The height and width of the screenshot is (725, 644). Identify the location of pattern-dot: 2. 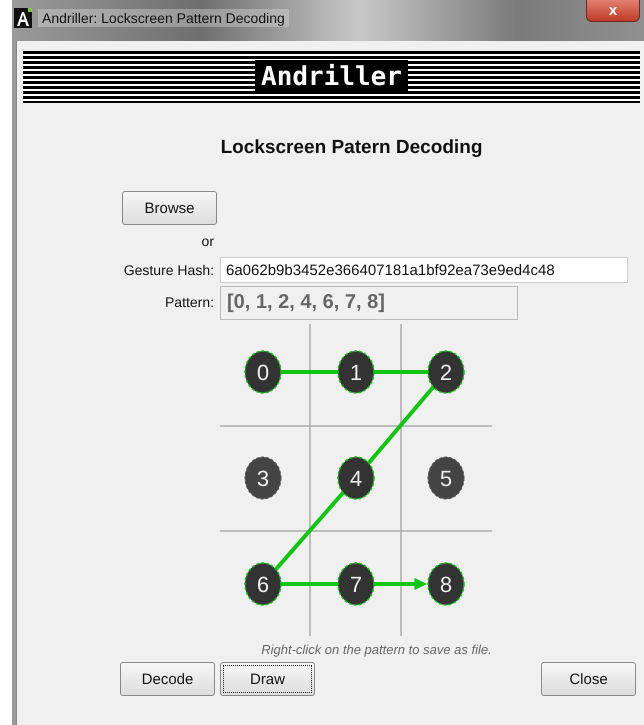
(446, 372).